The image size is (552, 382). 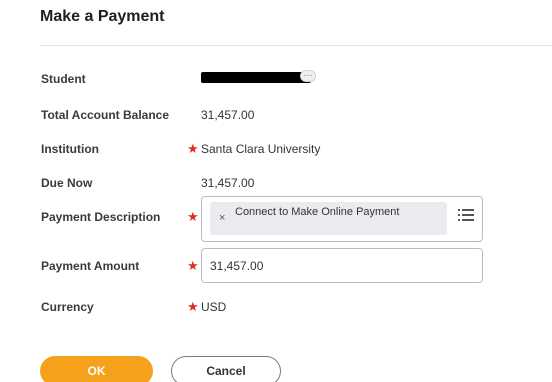 I want to click on payment-amount-box, so click(x=342, y=265).